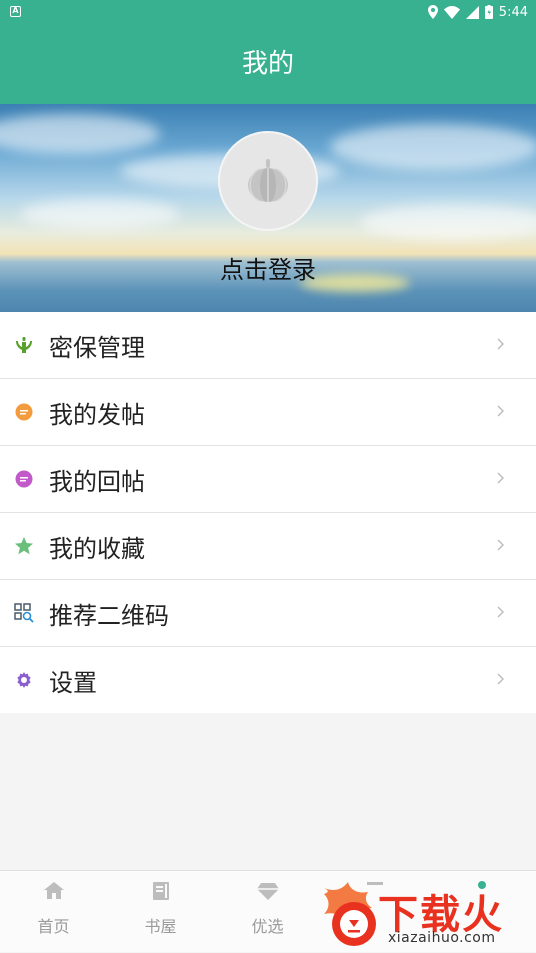 This screenshot has height=953, width=536. What do you see at coordinates (267, 912) in the screenshot?
I see `tab-featured: 优选` at bounding box center [267, 912].